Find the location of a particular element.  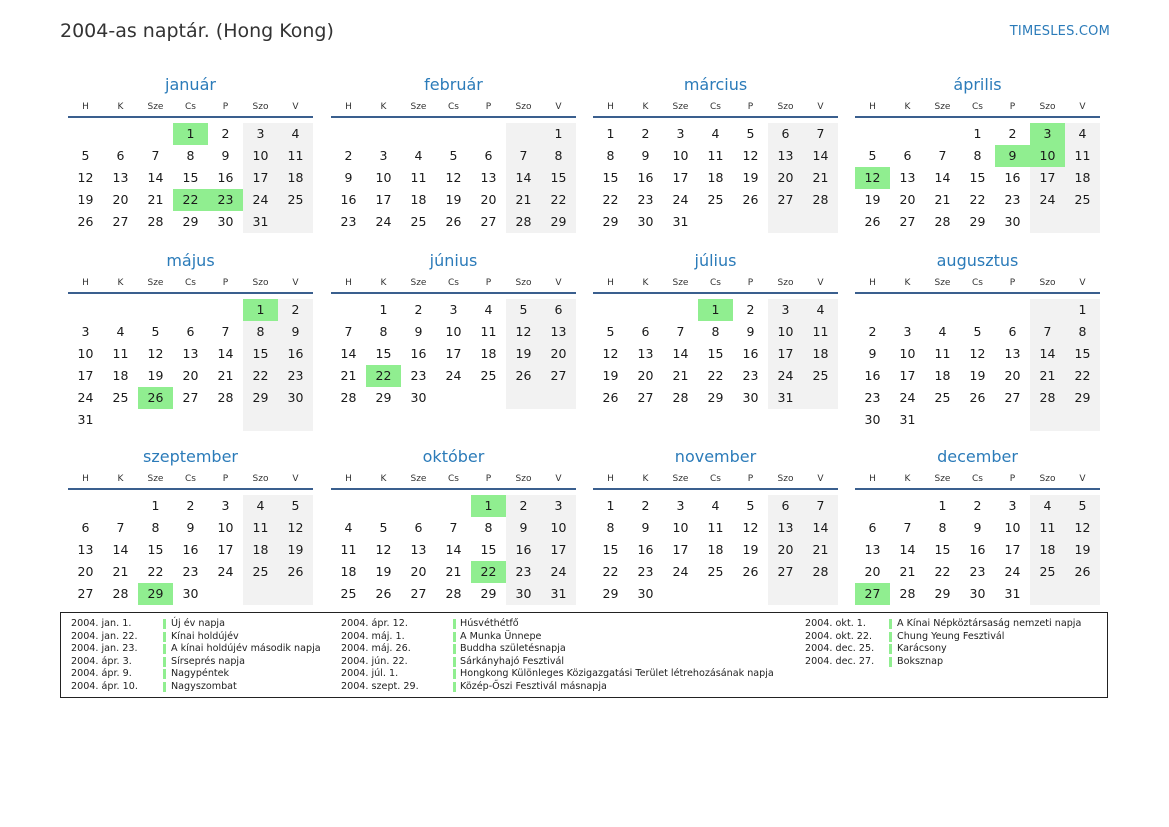

legend-holiday-name: Nagypéntek is located at coordinates (200, 673).